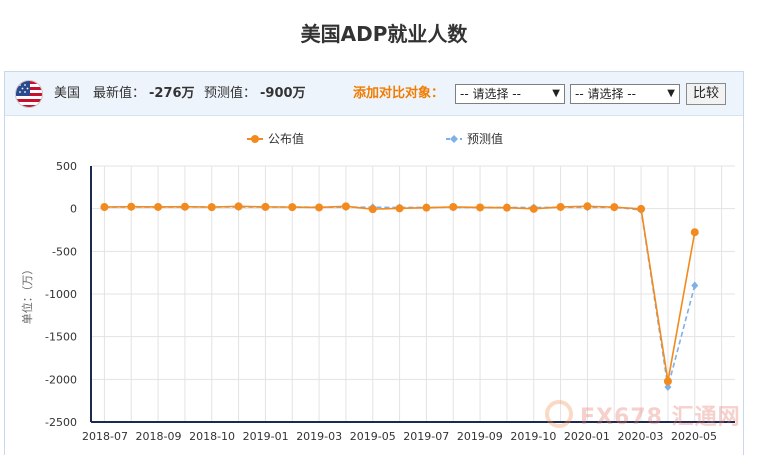 This screenshot has height=455, width=768. What do you see at coordinates (533, 436) in the screenshot?
I see `x-tick-label: 2019-10` at bounding box center [533, 436].